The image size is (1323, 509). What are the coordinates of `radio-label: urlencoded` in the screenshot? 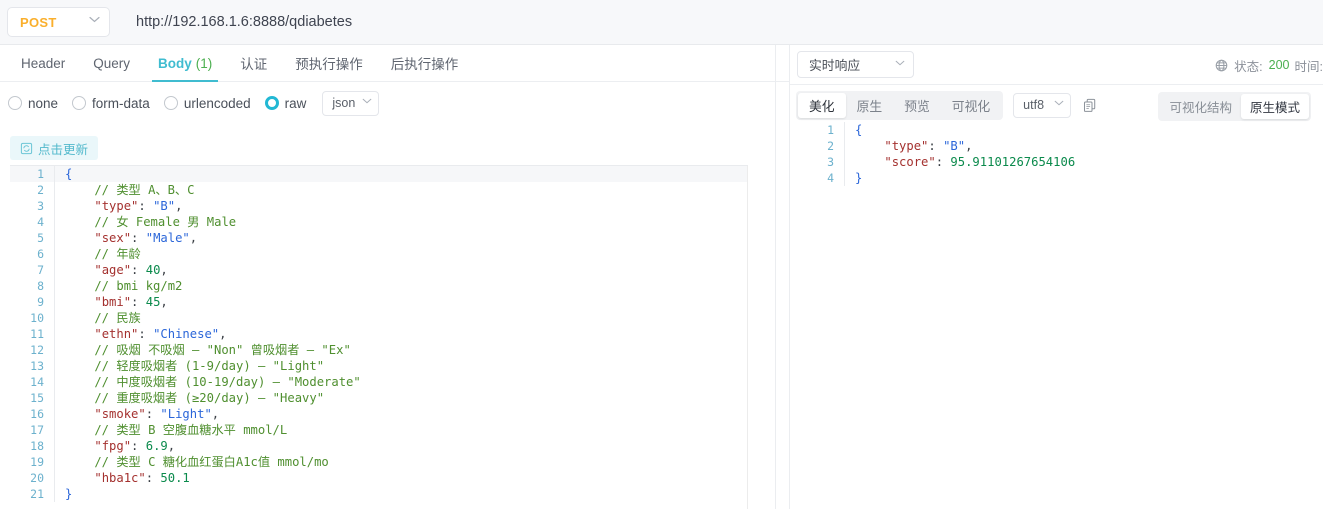 It's located at (217, 103).